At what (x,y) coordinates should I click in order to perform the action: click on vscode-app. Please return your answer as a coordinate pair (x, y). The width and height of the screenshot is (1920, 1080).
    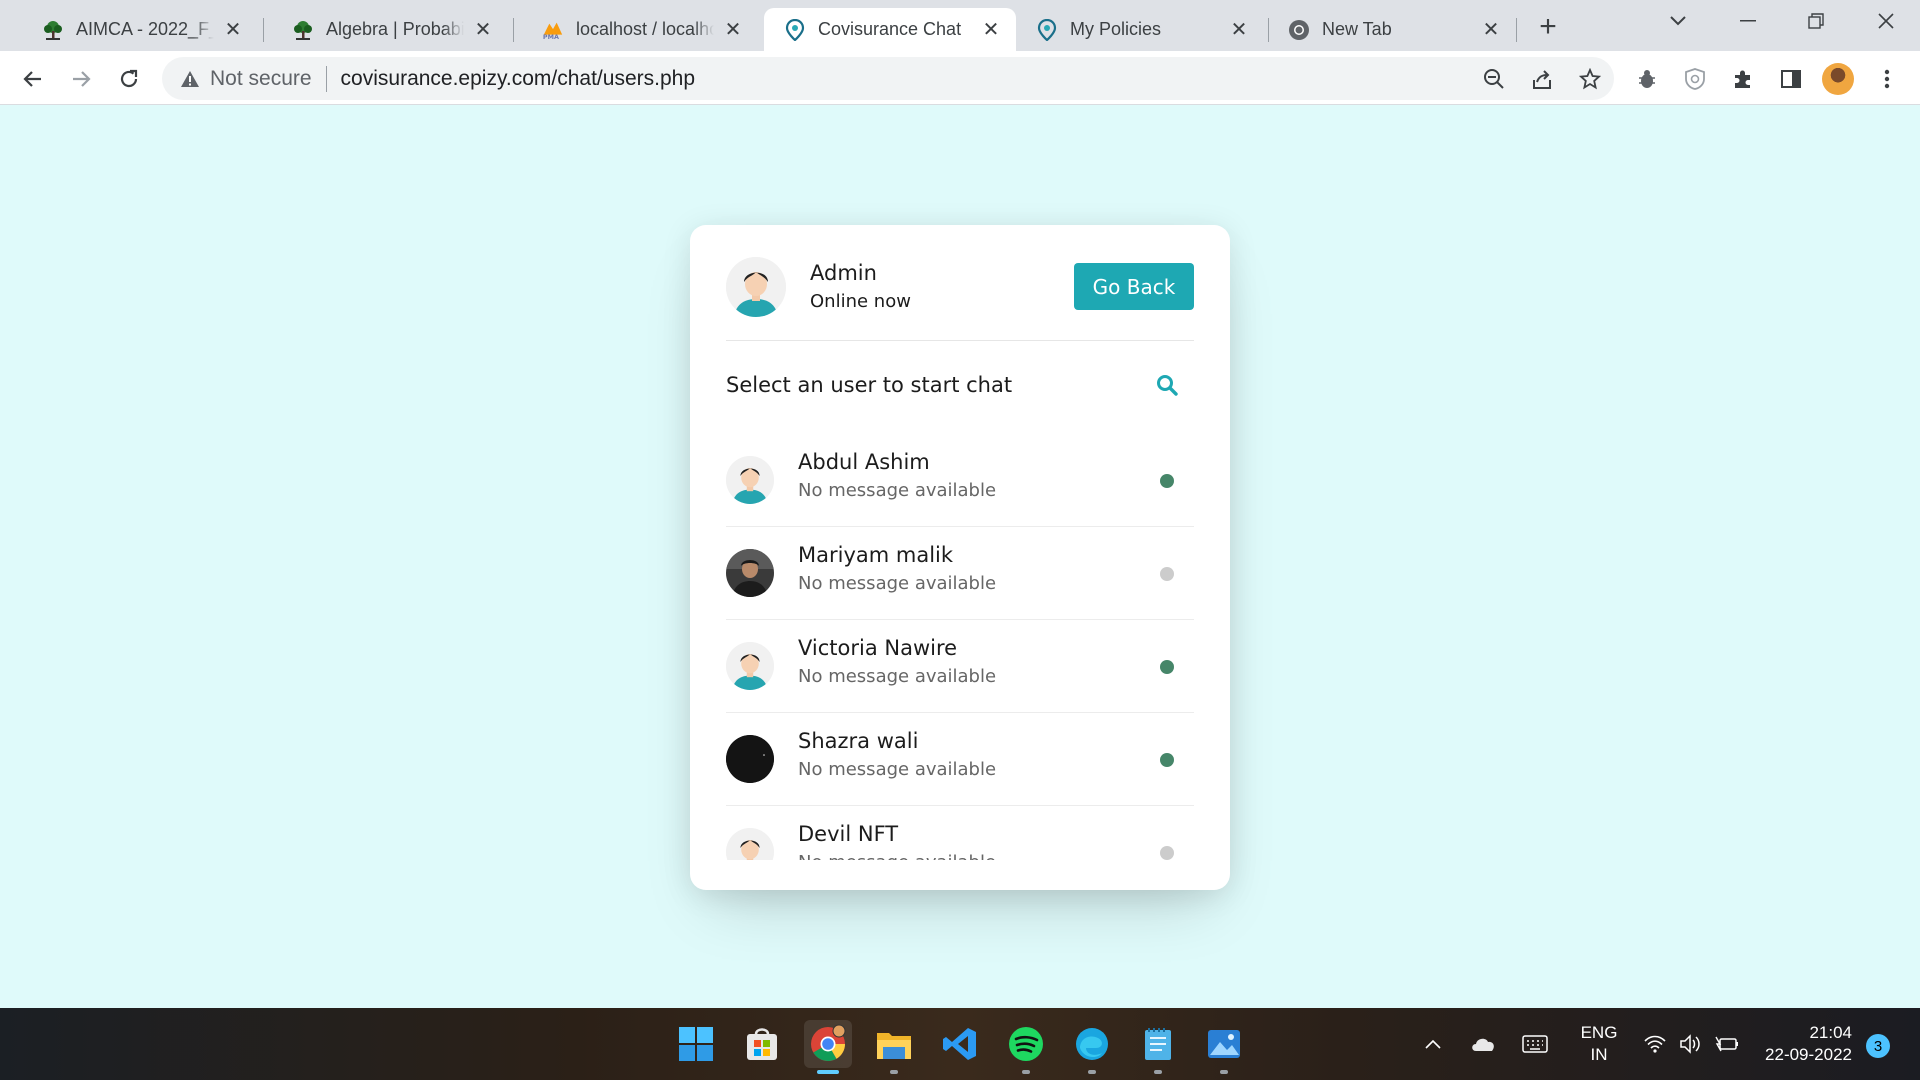
    Looking at the image, I should click on (960, 1044).